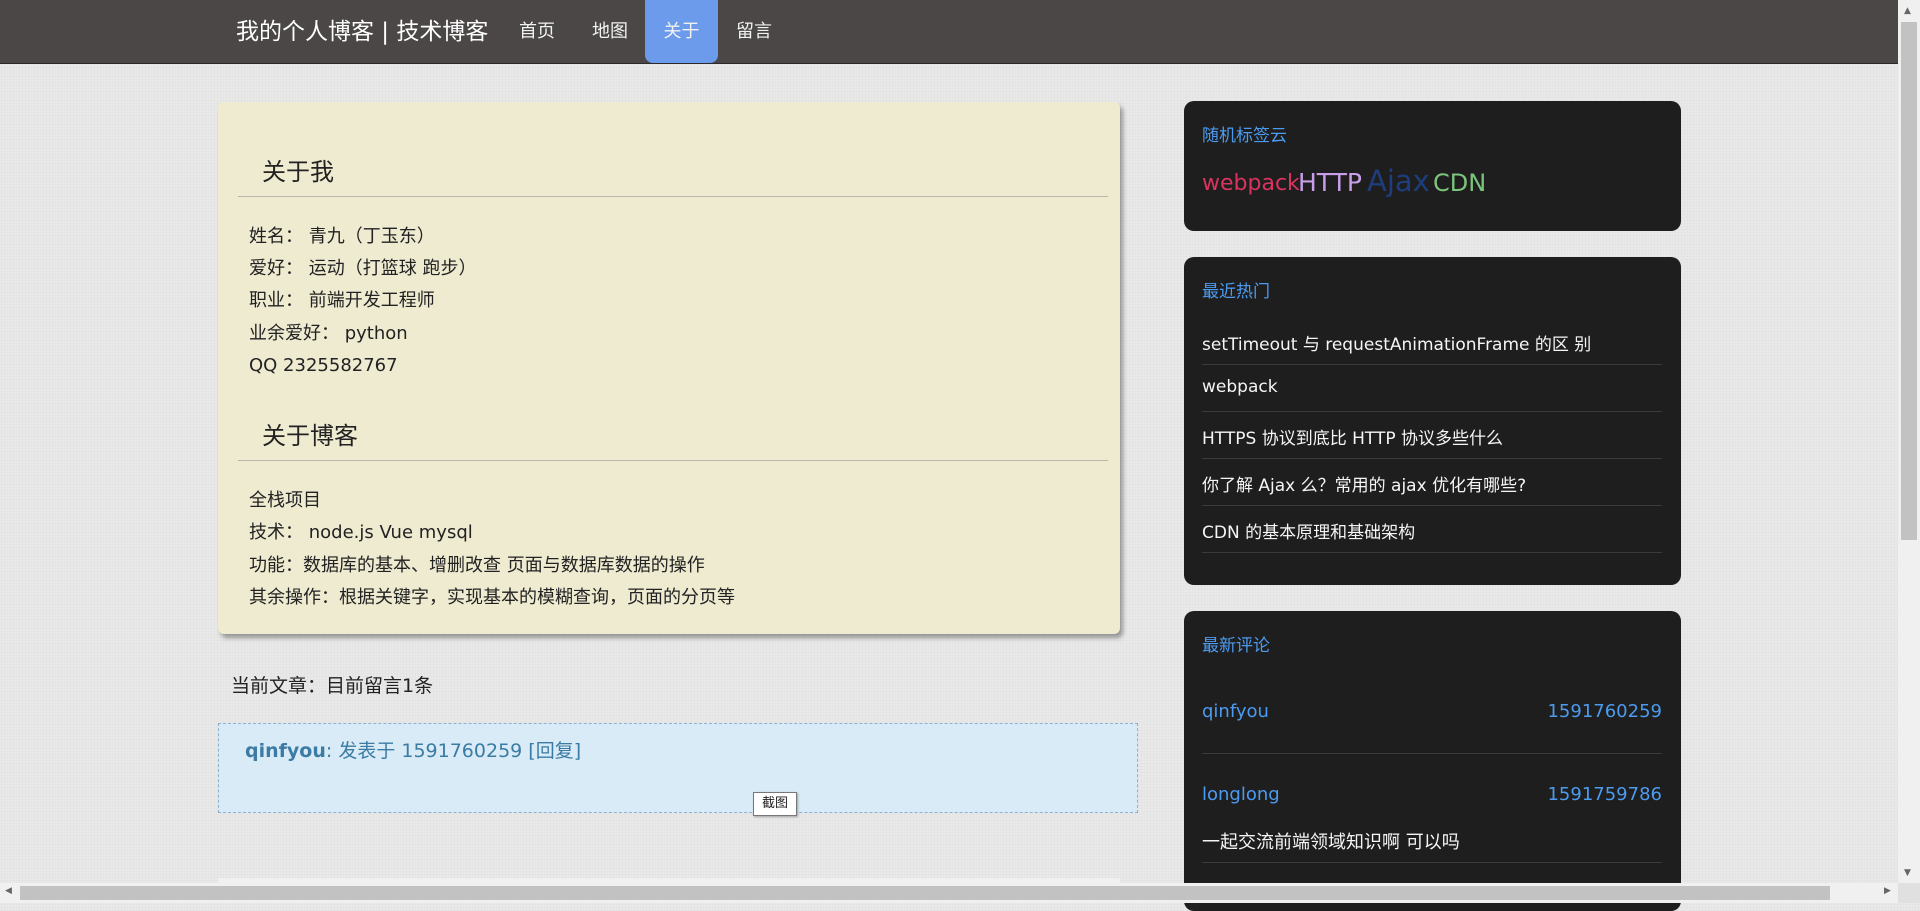 This screenshot has height=911, width=1920. I want to click on about-me-heading: 关于我, so click(298, 172).